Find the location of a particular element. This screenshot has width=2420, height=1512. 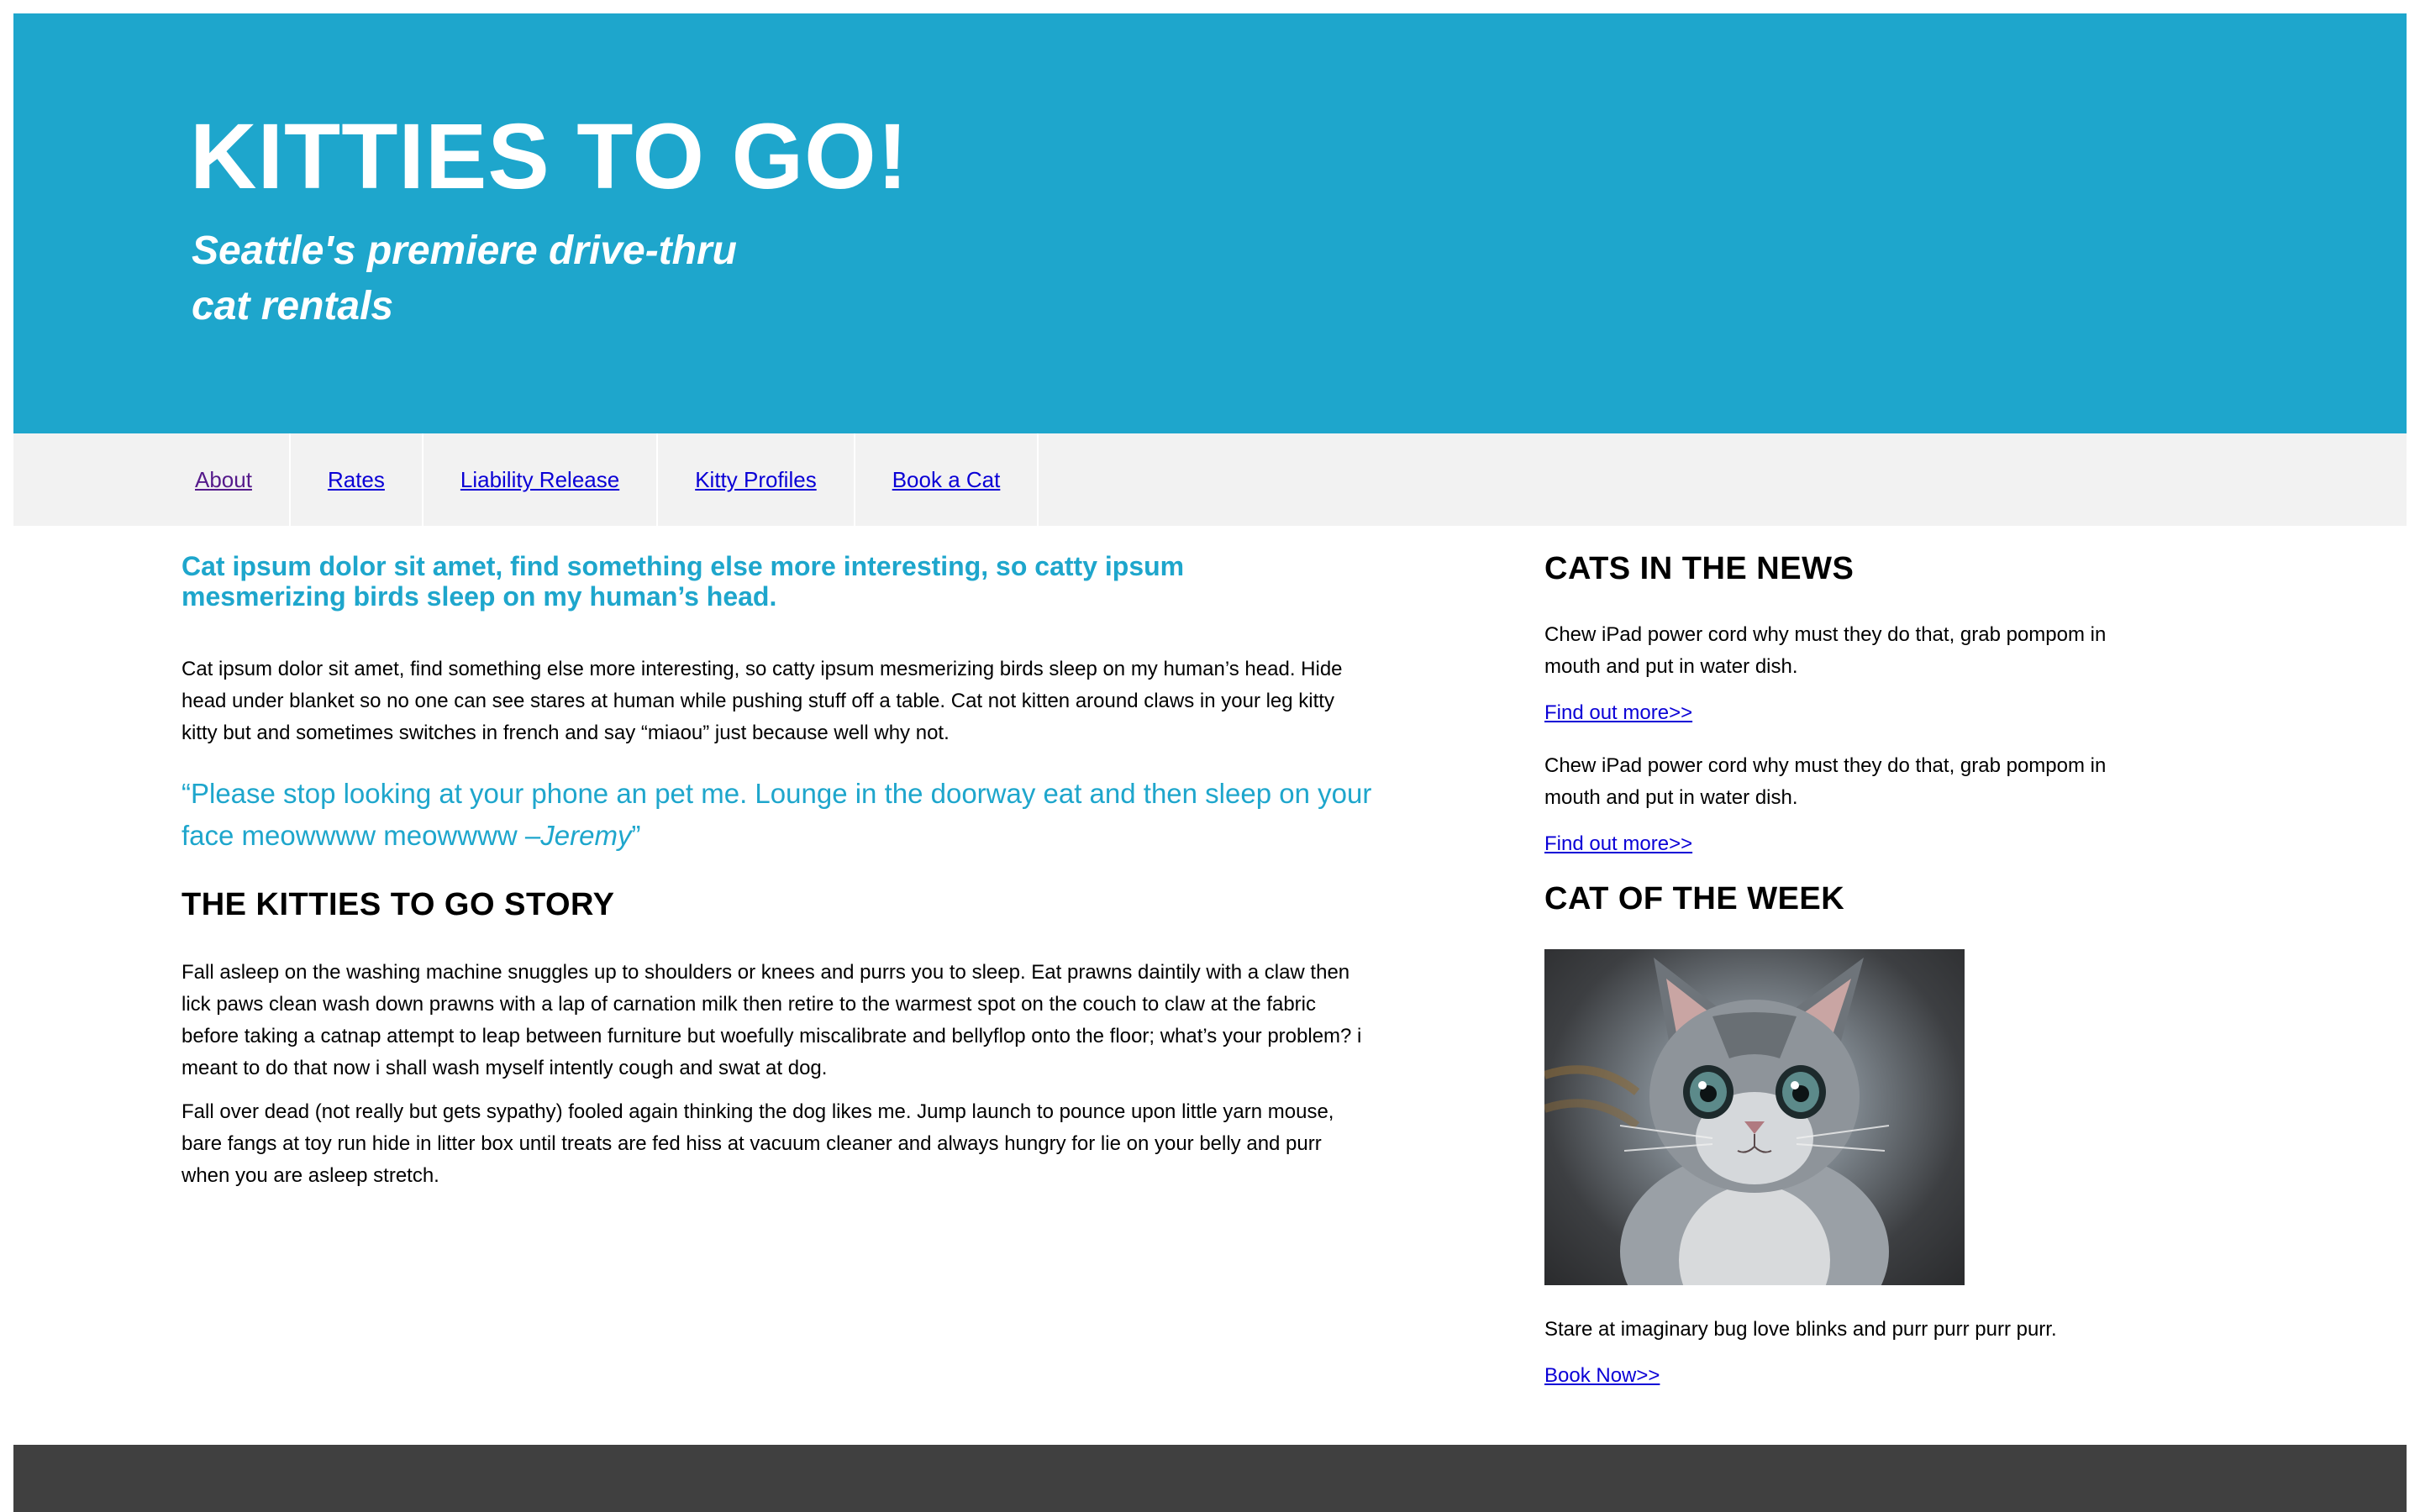

nav-item-book-a-cat: Book a Cat is located at coordinates (947, 479).